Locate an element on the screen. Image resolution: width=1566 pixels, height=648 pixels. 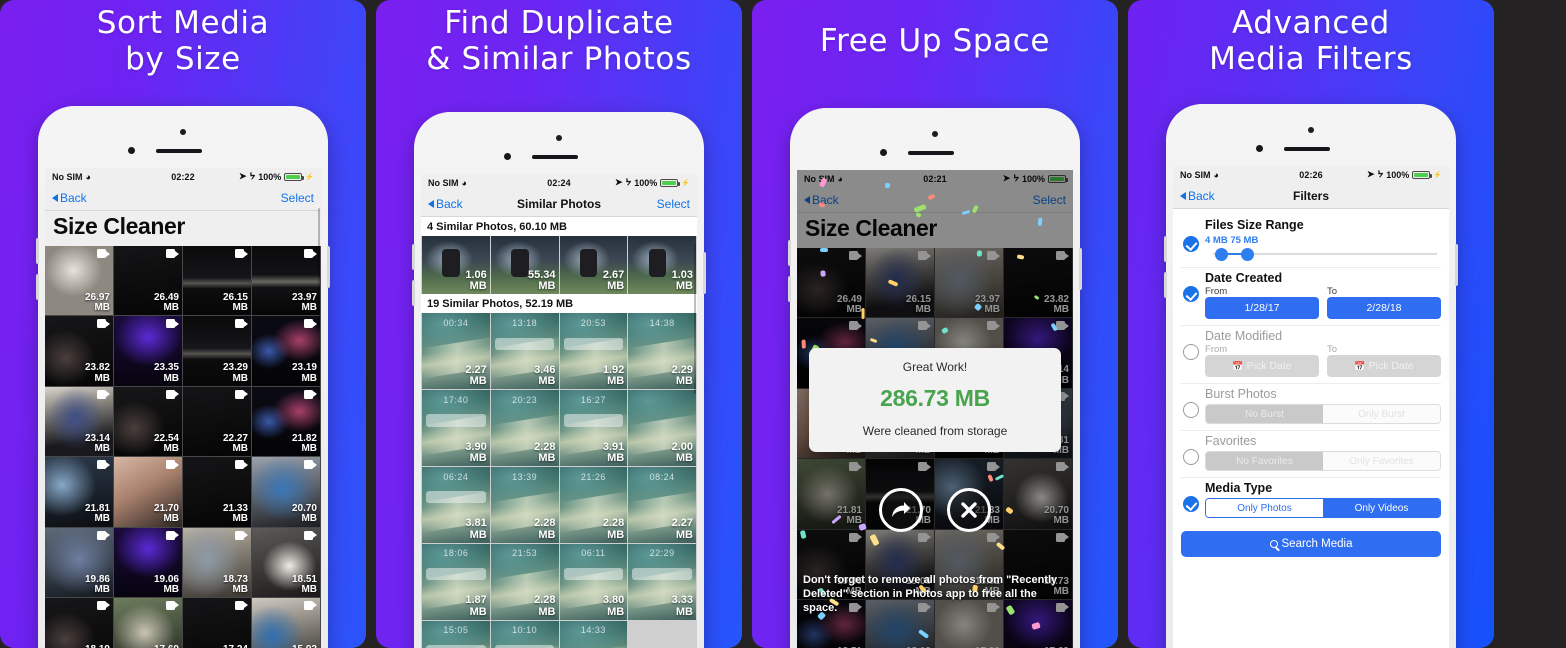
media-cell: 23.19MB is located at coordinates (286, 351).